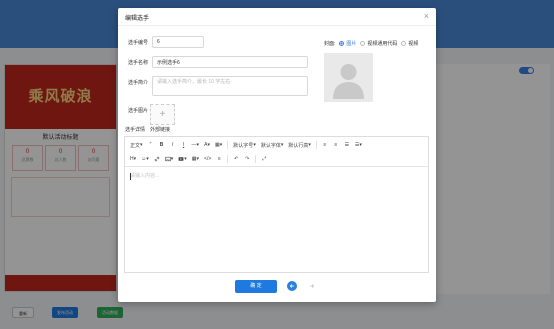 This screenshot has width=554, height=329. I want to click on video-dropdown: ▾, so click(182, 159).